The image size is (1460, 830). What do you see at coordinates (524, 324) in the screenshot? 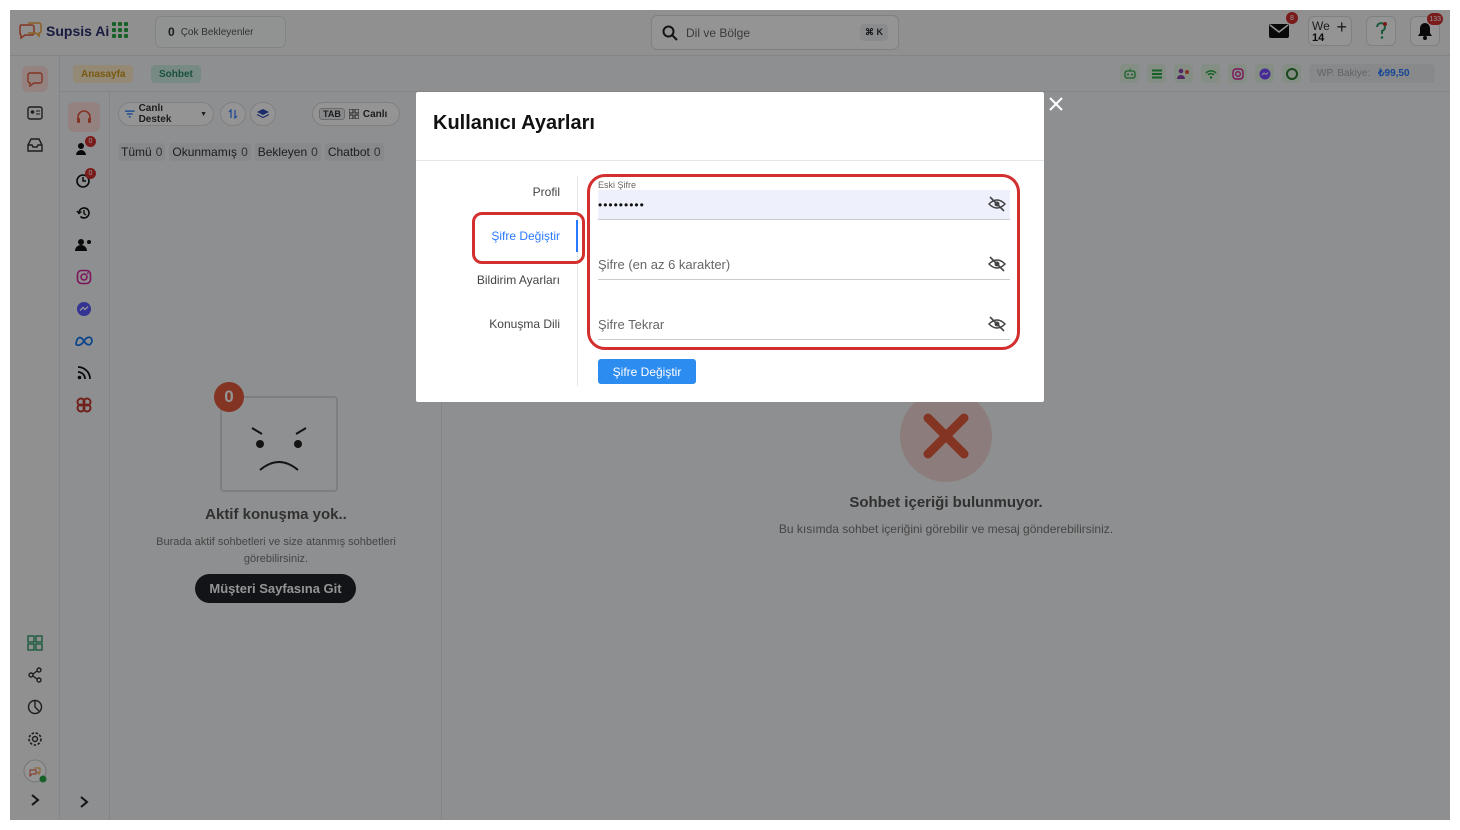
I see `nav-conversation-language: Konuşma Dili` at bounding box center [524, 324].